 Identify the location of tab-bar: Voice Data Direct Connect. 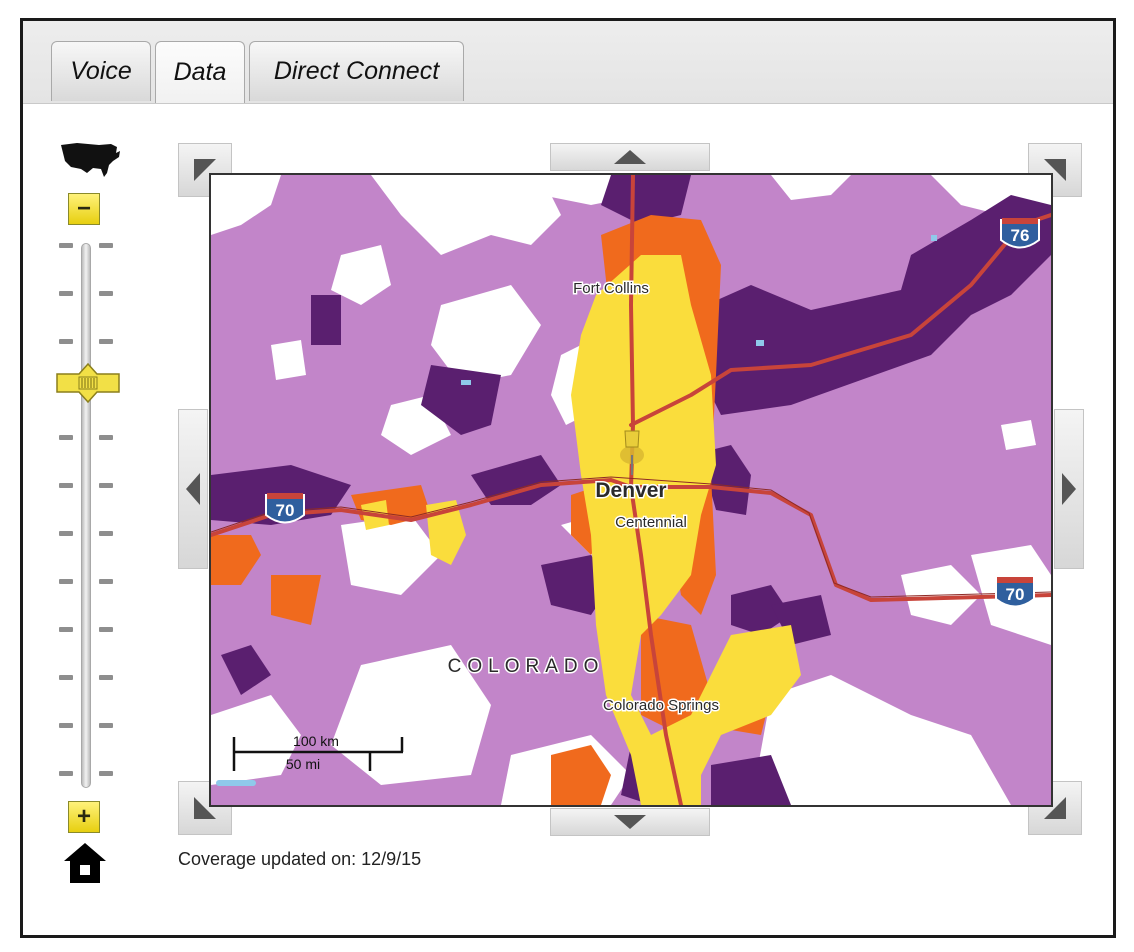
(568, 62).